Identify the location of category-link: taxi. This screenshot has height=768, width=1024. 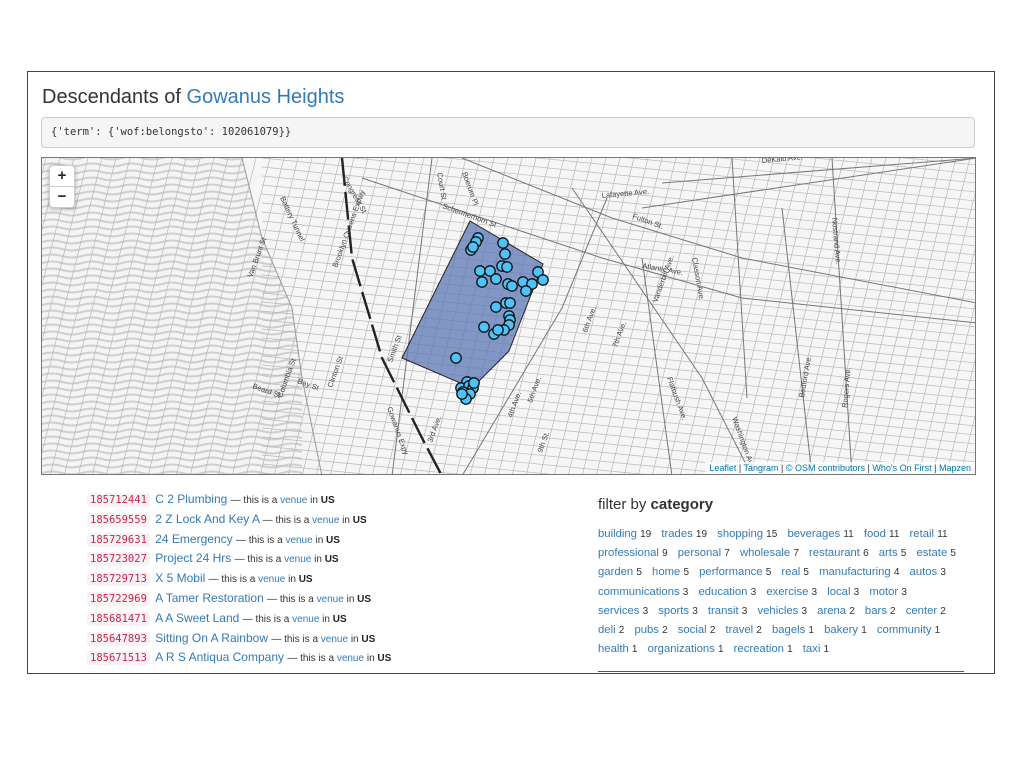
(812, 649).